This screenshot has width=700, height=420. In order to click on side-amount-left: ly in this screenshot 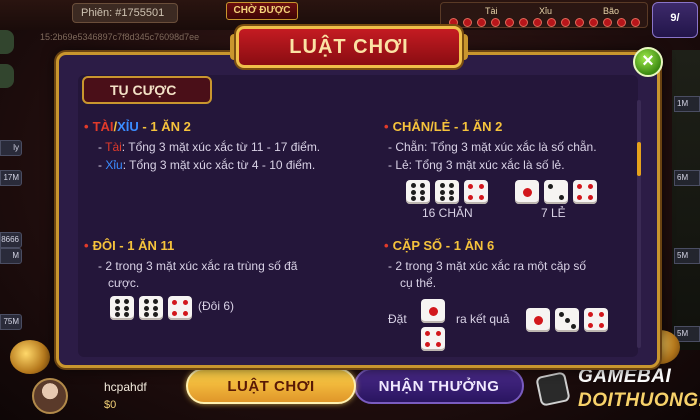, I will do `click(11, 148)`.